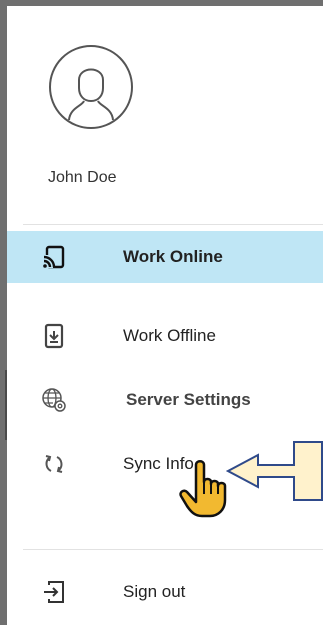 This screenshot has width=323, height=625. I want to click on menu-item-work-online: Work Online, so click(165, 257).